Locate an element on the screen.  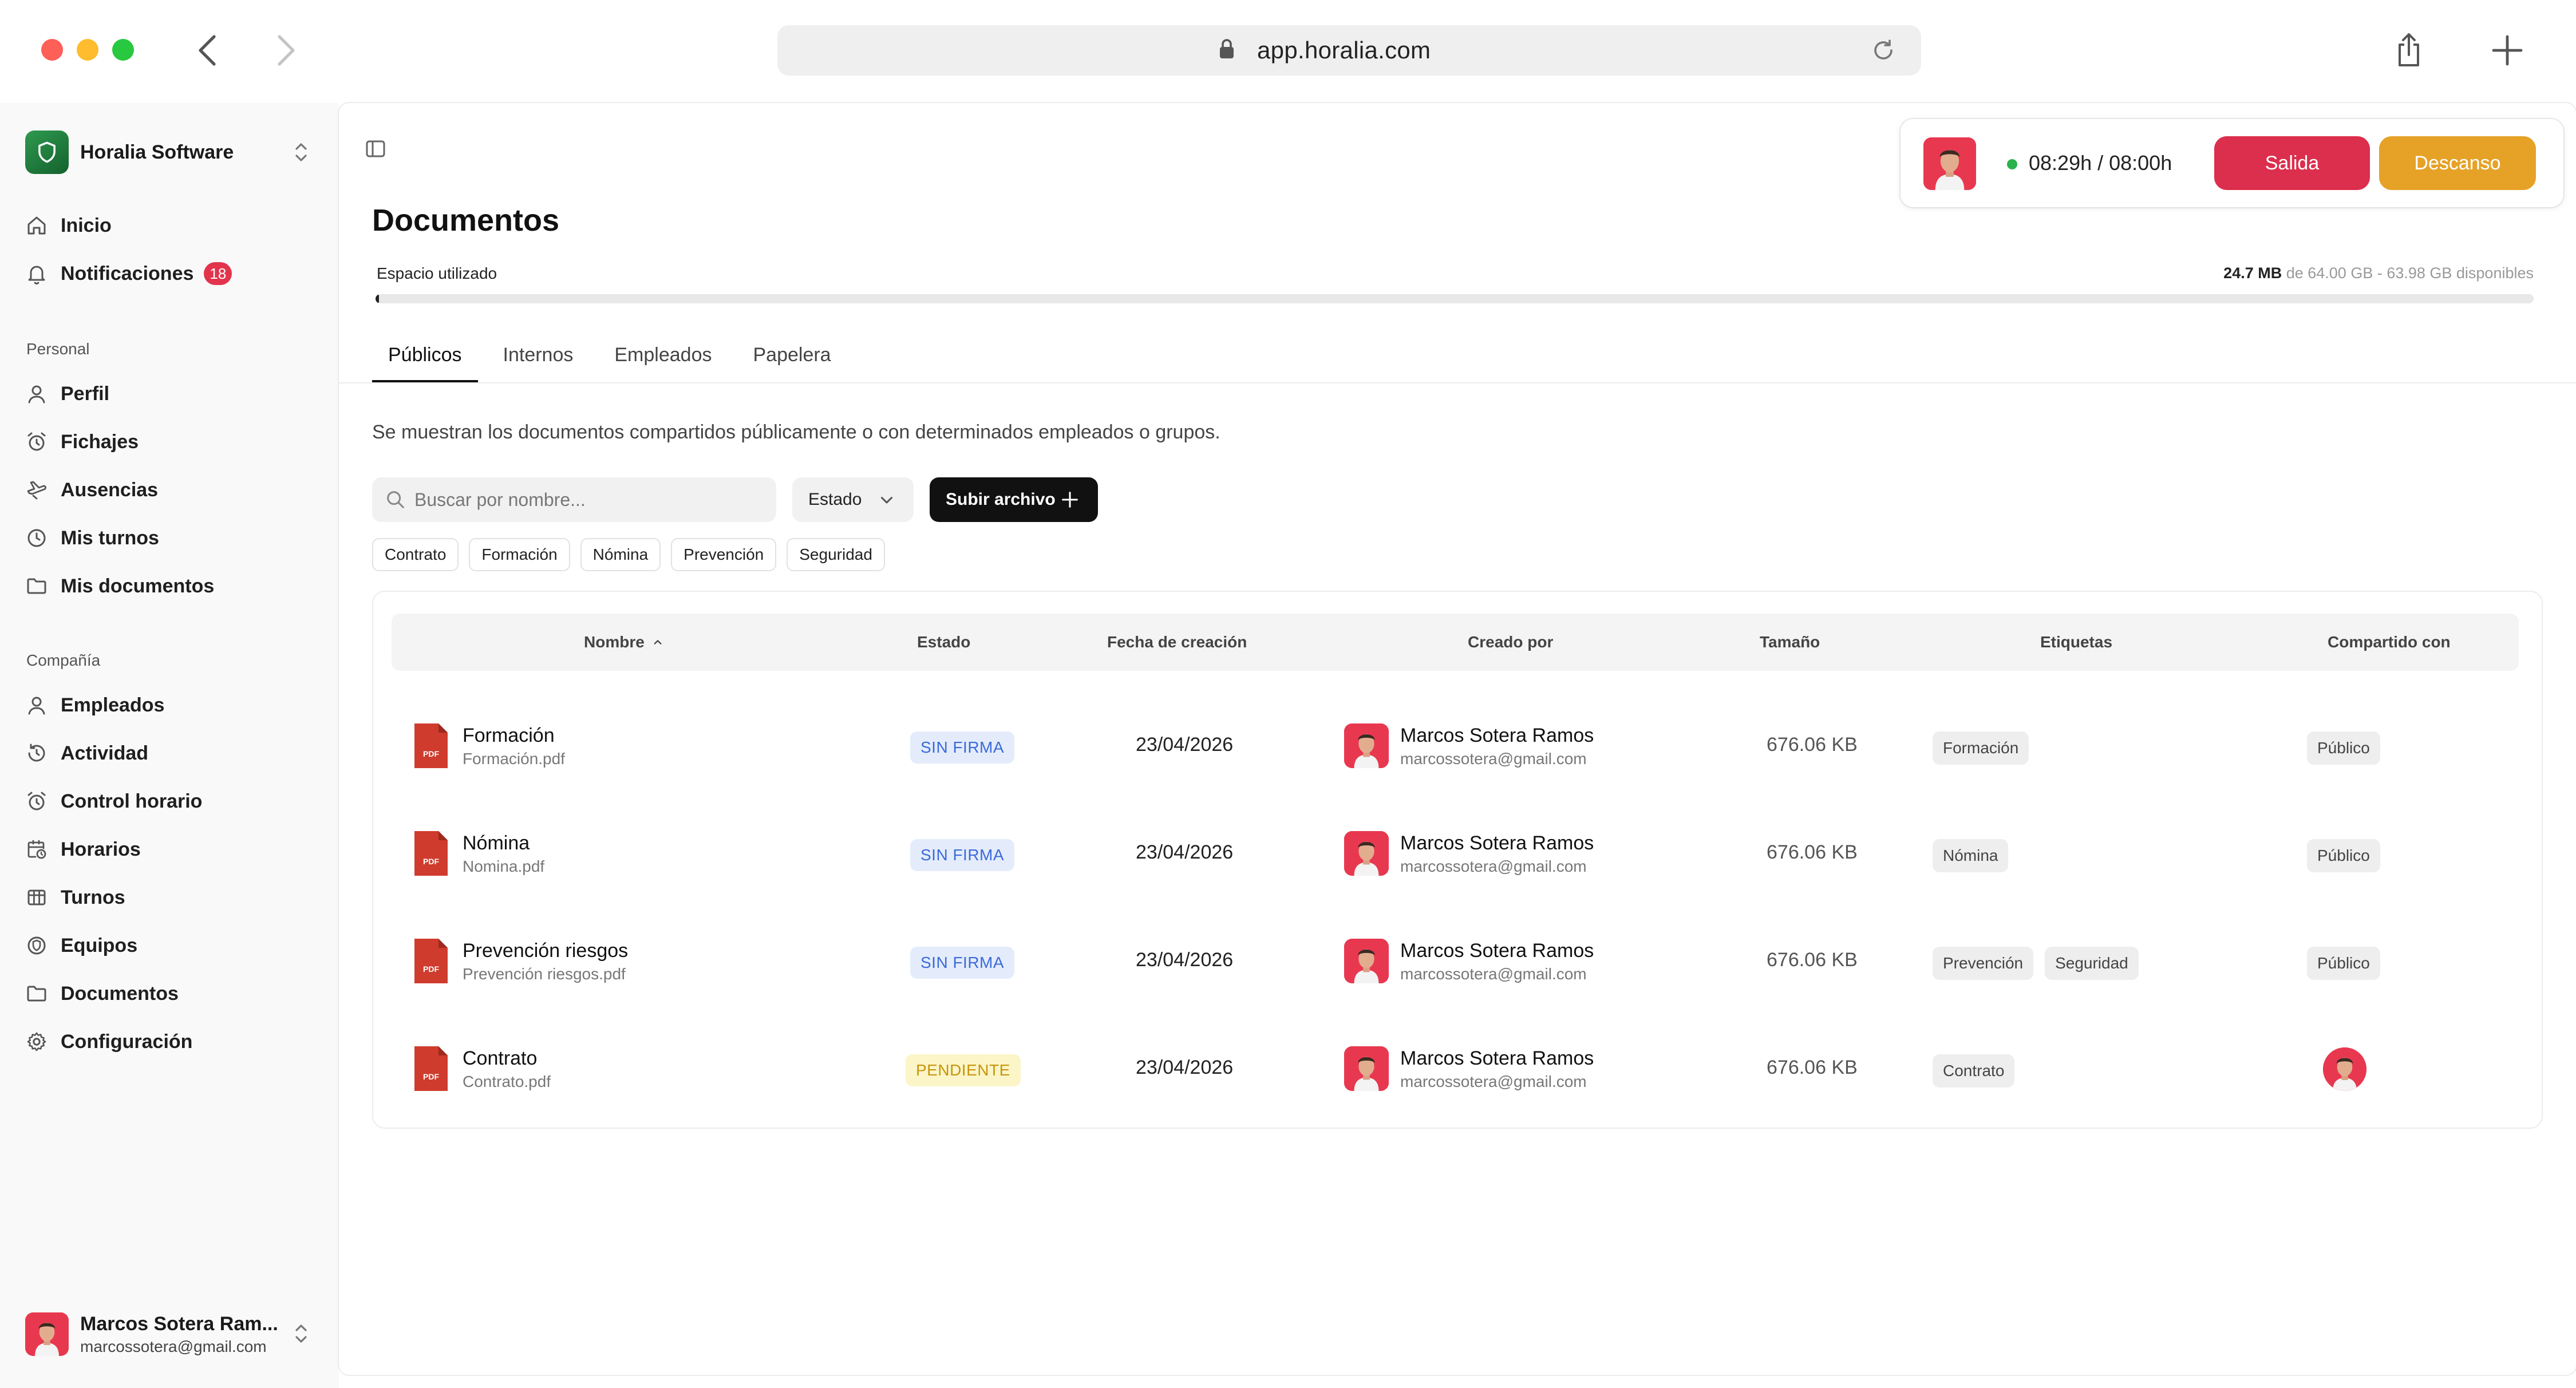
search-input is located at coordinates (586, 500).